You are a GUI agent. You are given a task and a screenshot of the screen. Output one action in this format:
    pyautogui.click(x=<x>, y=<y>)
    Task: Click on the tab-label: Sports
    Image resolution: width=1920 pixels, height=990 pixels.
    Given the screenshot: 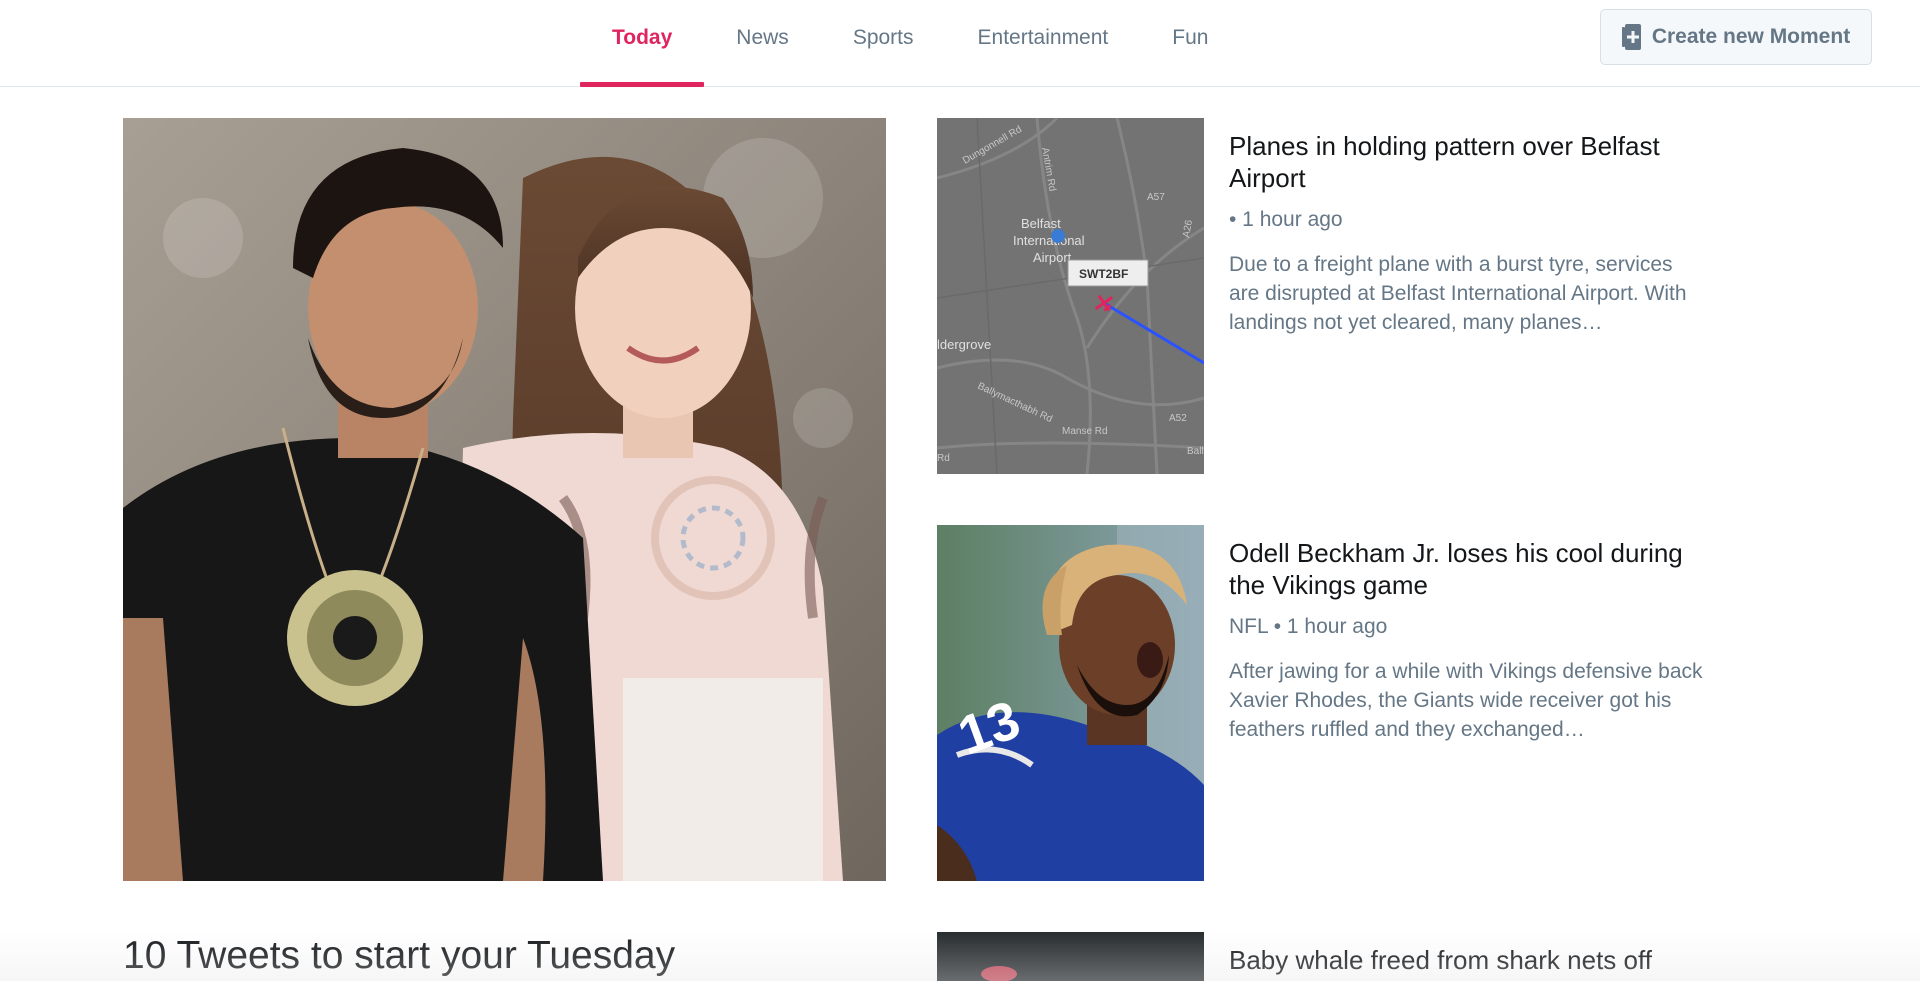 What is the action you would take?
    pyautogui.click(x=883, y=37)
    